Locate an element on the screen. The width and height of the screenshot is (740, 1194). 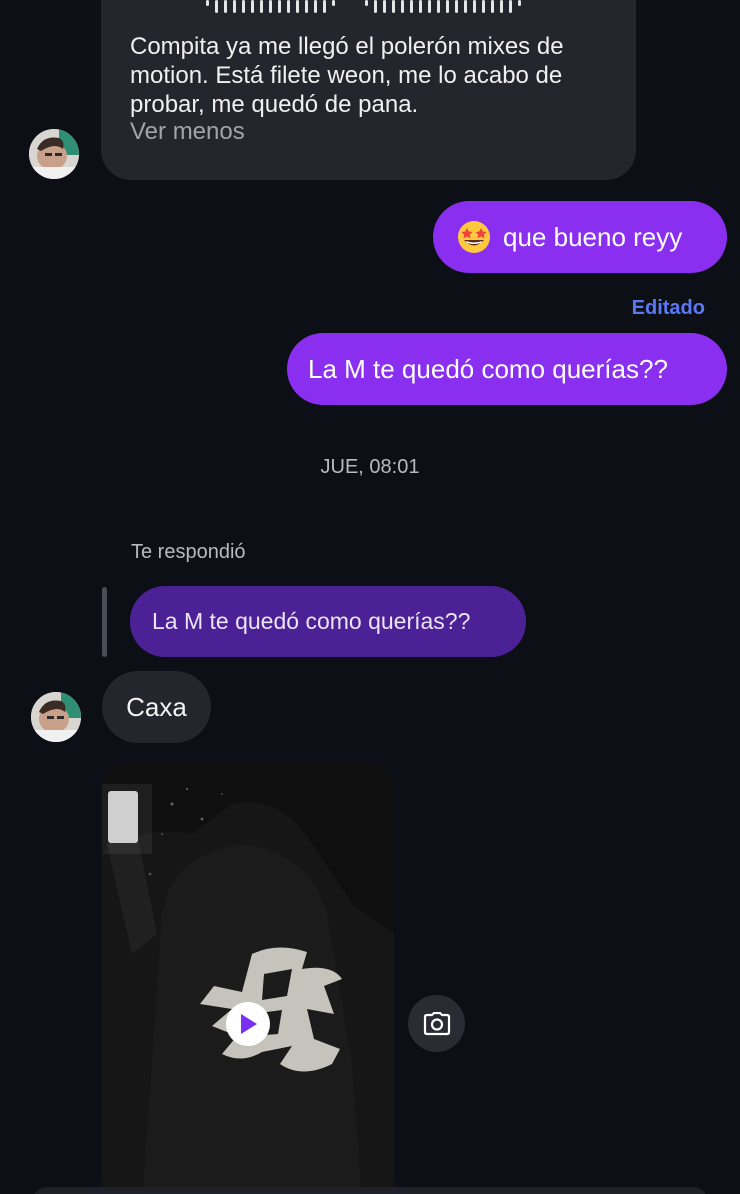
incoming-message: Caxa is located at coordinates (156, 707).